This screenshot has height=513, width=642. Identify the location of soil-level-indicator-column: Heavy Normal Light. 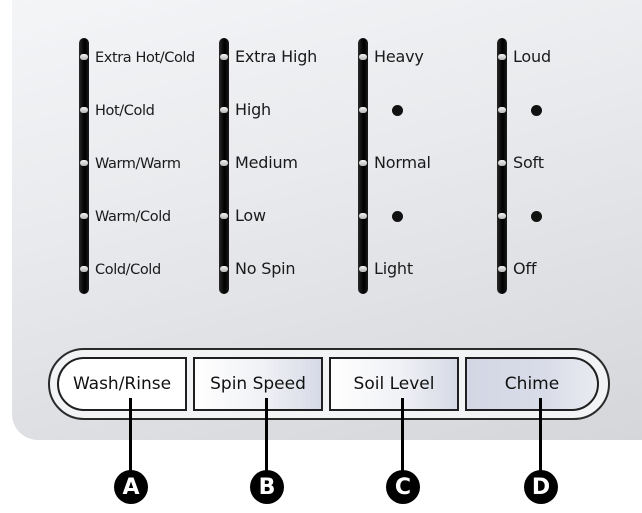
(413, 166).